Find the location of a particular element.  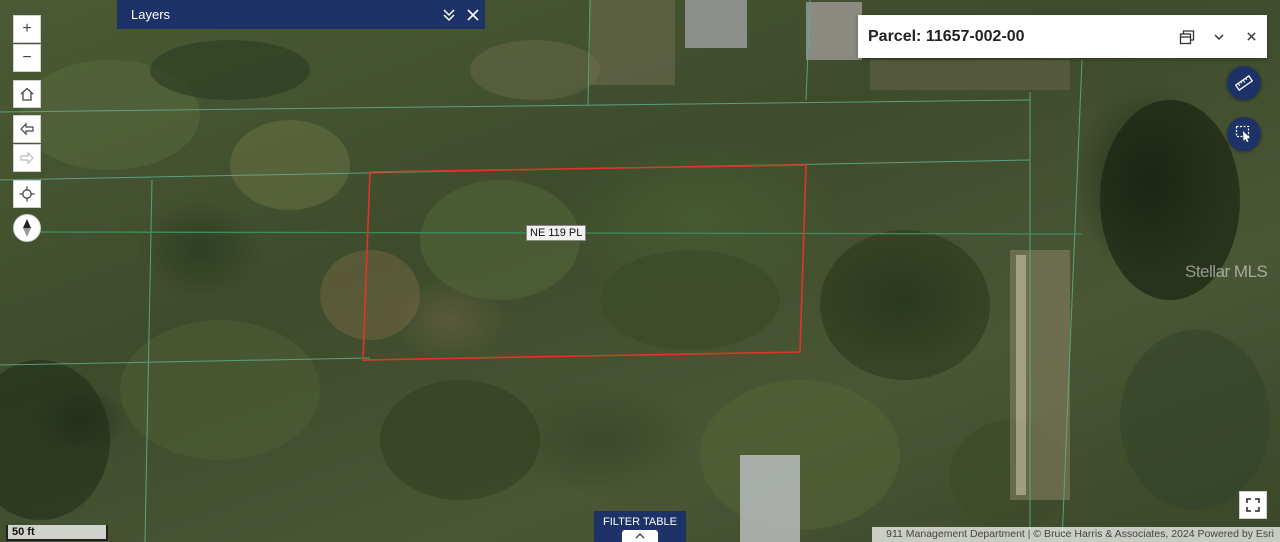

select-icon is located at coordinates (1242, 133).